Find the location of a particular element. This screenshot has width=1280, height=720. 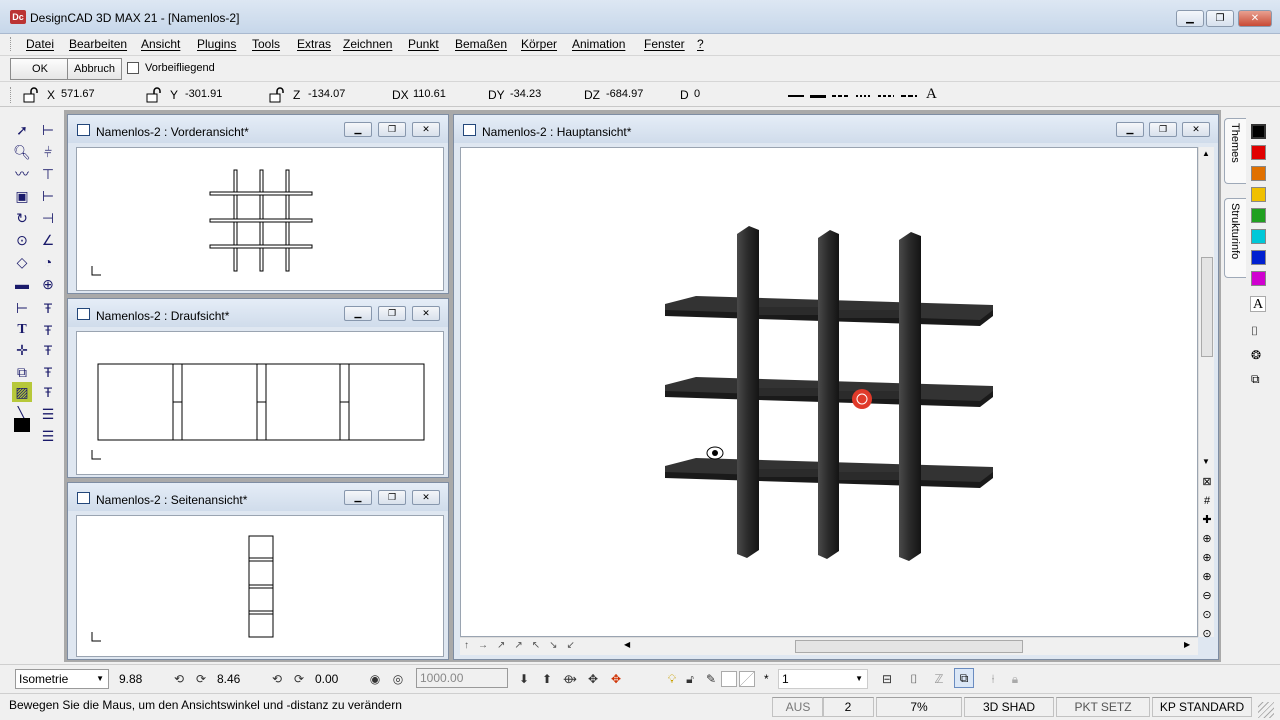

menu-koerper: Körper is located at coordinates (539, 44).